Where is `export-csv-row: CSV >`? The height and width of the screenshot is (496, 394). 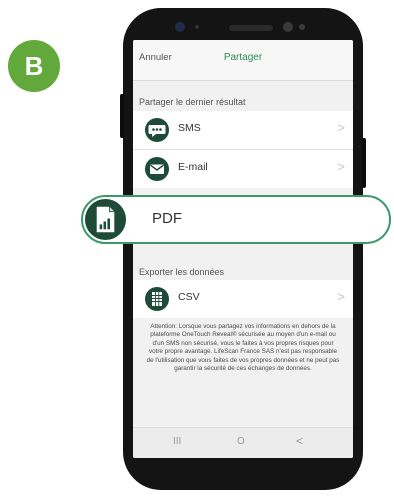
export-csv-row: CSV > is located at coordinates (243, 299).